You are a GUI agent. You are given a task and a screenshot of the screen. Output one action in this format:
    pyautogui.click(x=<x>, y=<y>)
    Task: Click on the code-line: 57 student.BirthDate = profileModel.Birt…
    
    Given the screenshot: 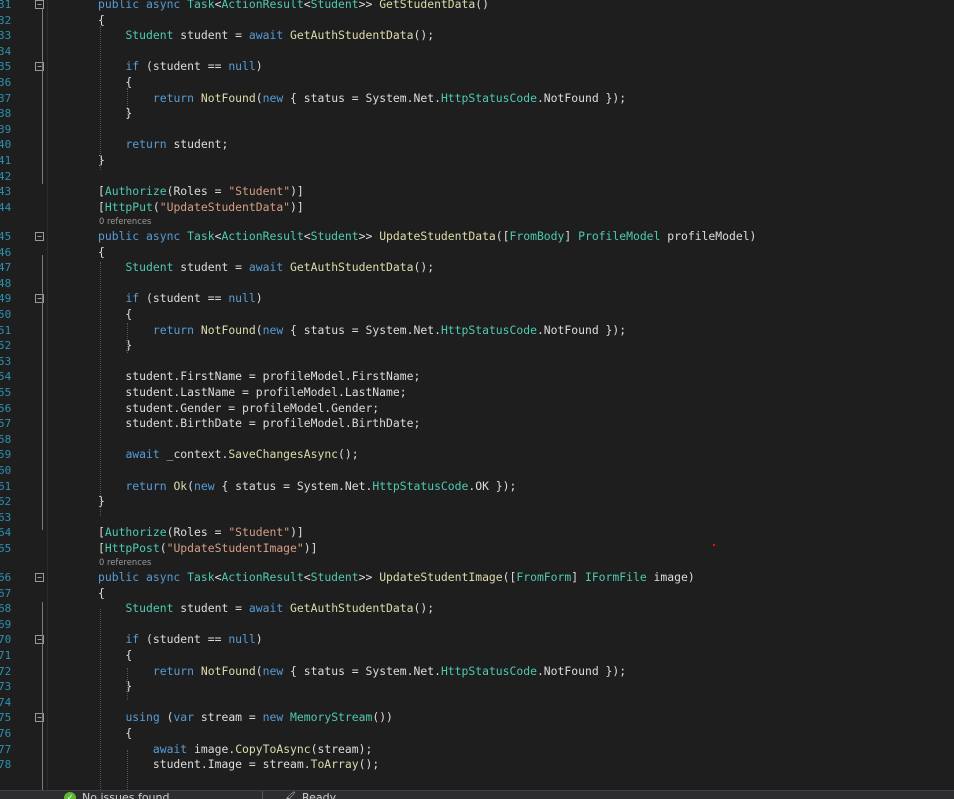 What is the action you would take?
    pyautogui.click(x=477, y=424)
    